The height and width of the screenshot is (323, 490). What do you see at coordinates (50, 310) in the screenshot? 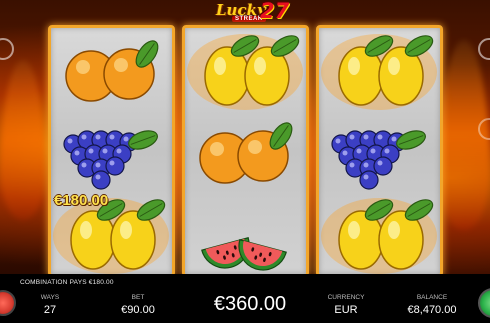
I see `ways-value: 27` at bounding box center [50, 310].